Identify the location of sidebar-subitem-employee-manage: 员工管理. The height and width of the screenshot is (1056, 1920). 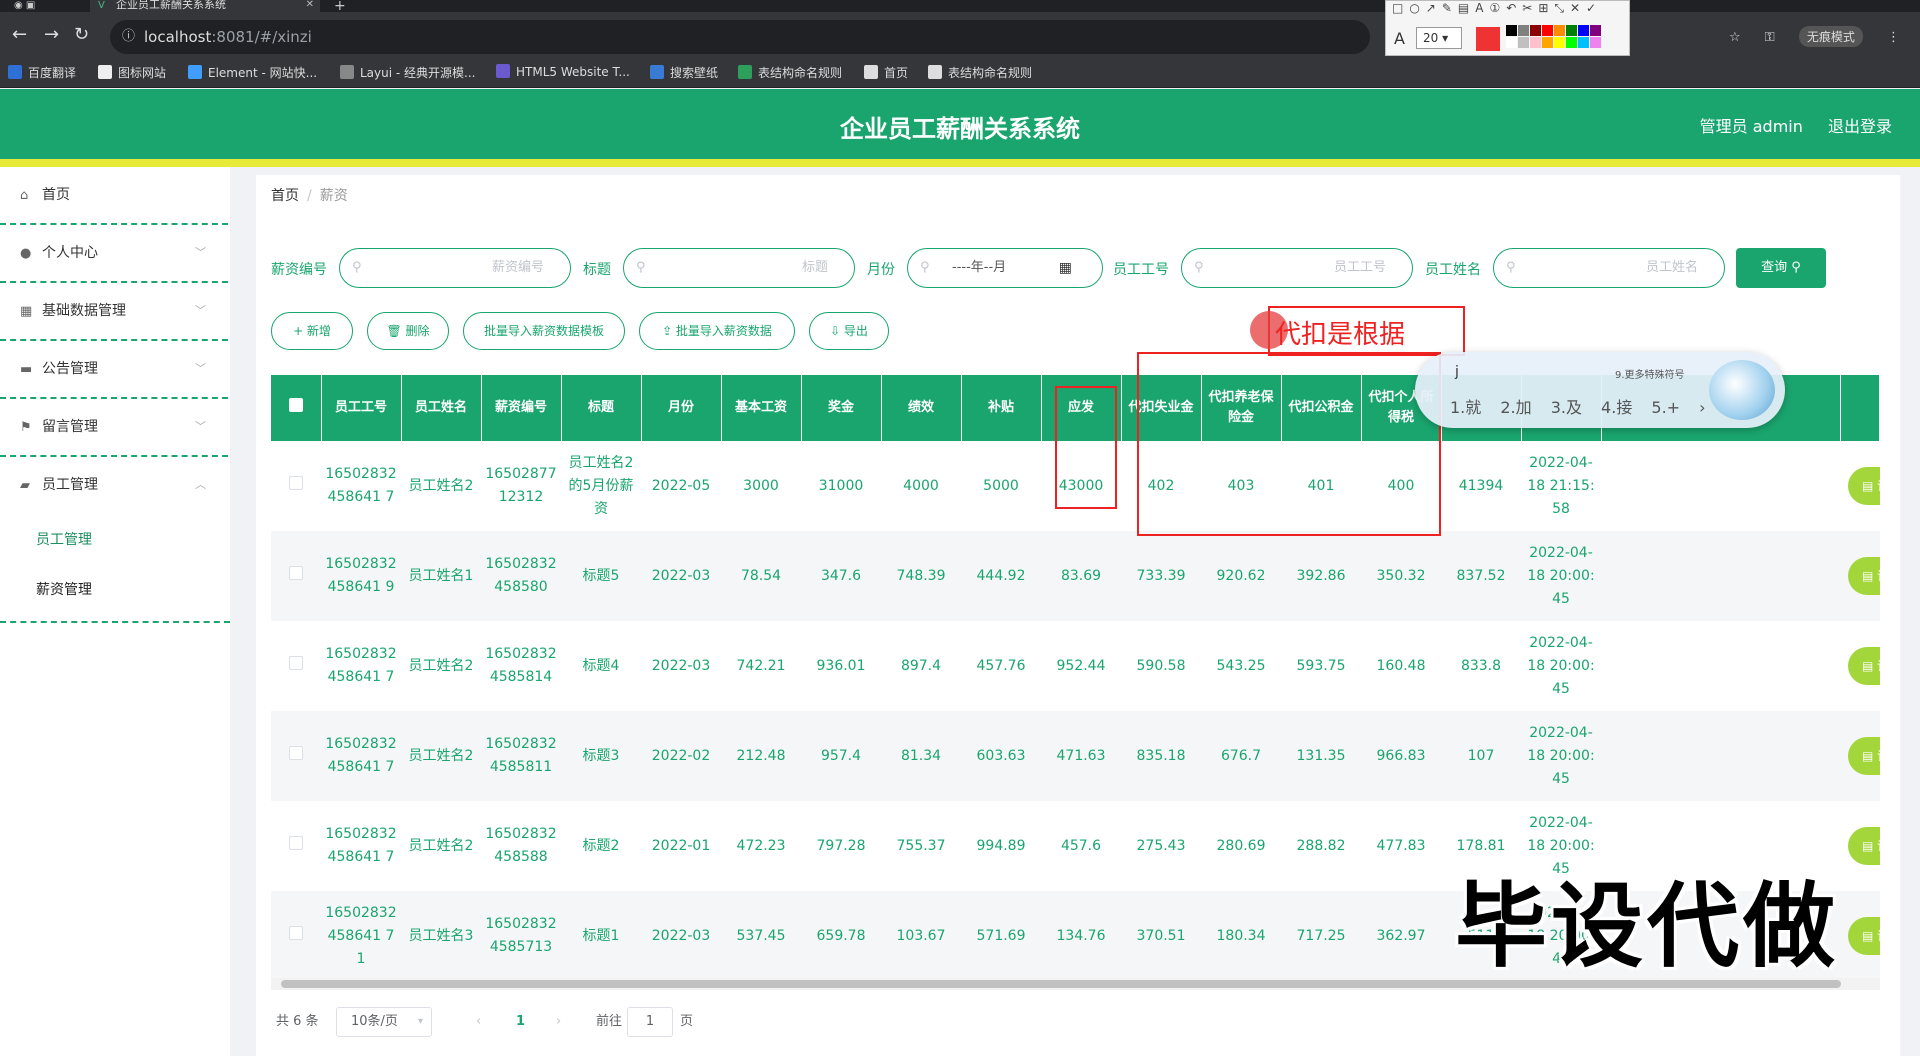
(115, 540).